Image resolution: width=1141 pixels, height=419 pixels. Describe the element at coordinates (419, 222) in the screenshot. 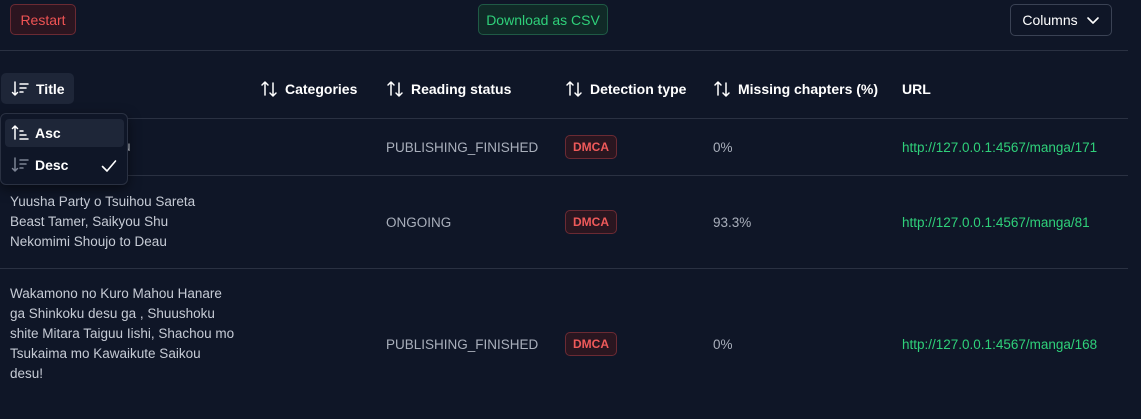

I see `reading-status-cell: ONGOING` at that location.